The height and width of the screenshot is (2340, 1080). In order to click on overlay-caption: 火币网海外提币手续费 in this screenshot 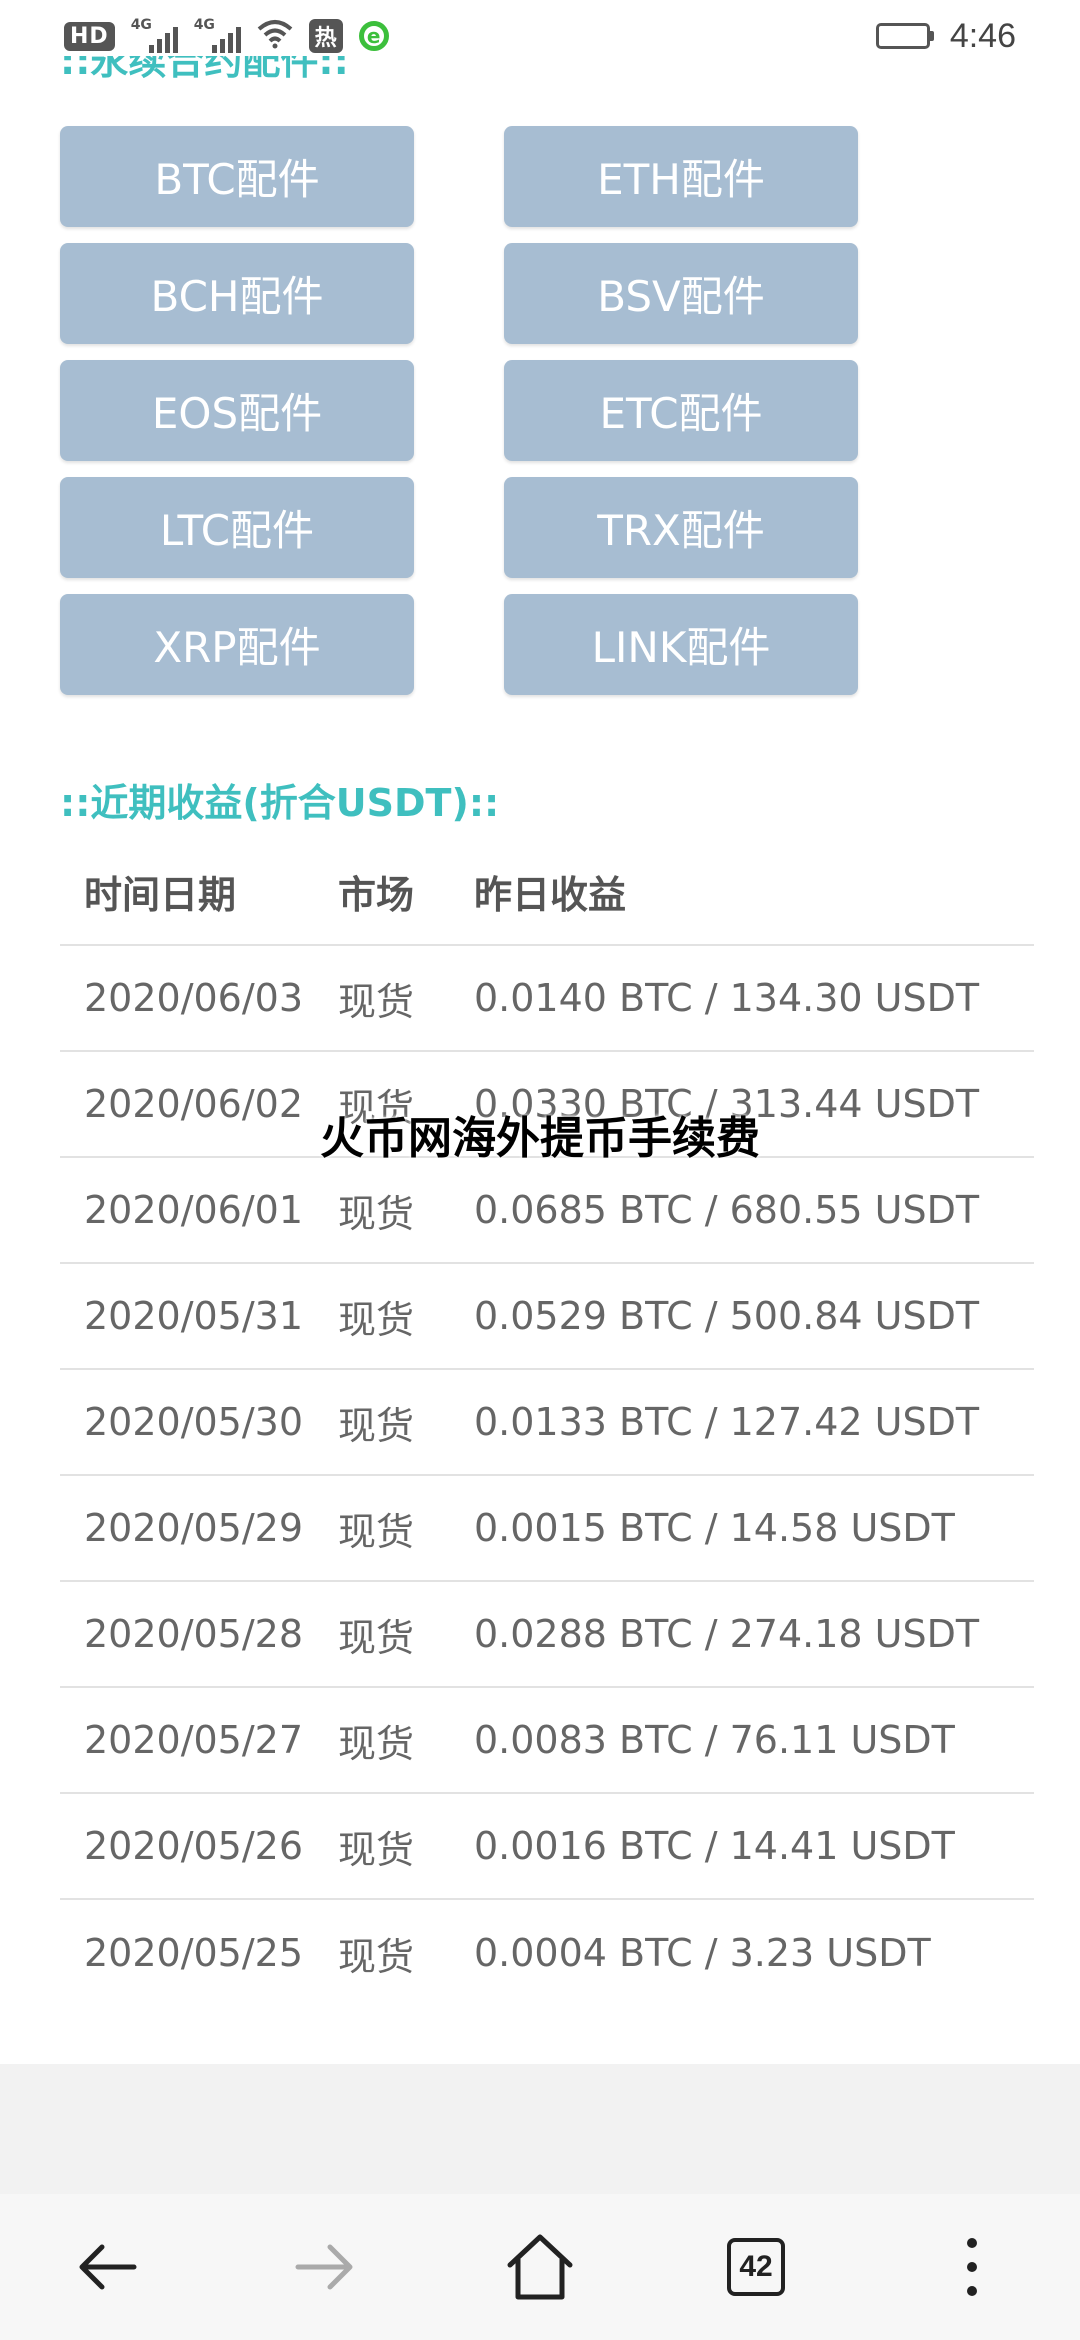, I will do `click(540, 1138)`.